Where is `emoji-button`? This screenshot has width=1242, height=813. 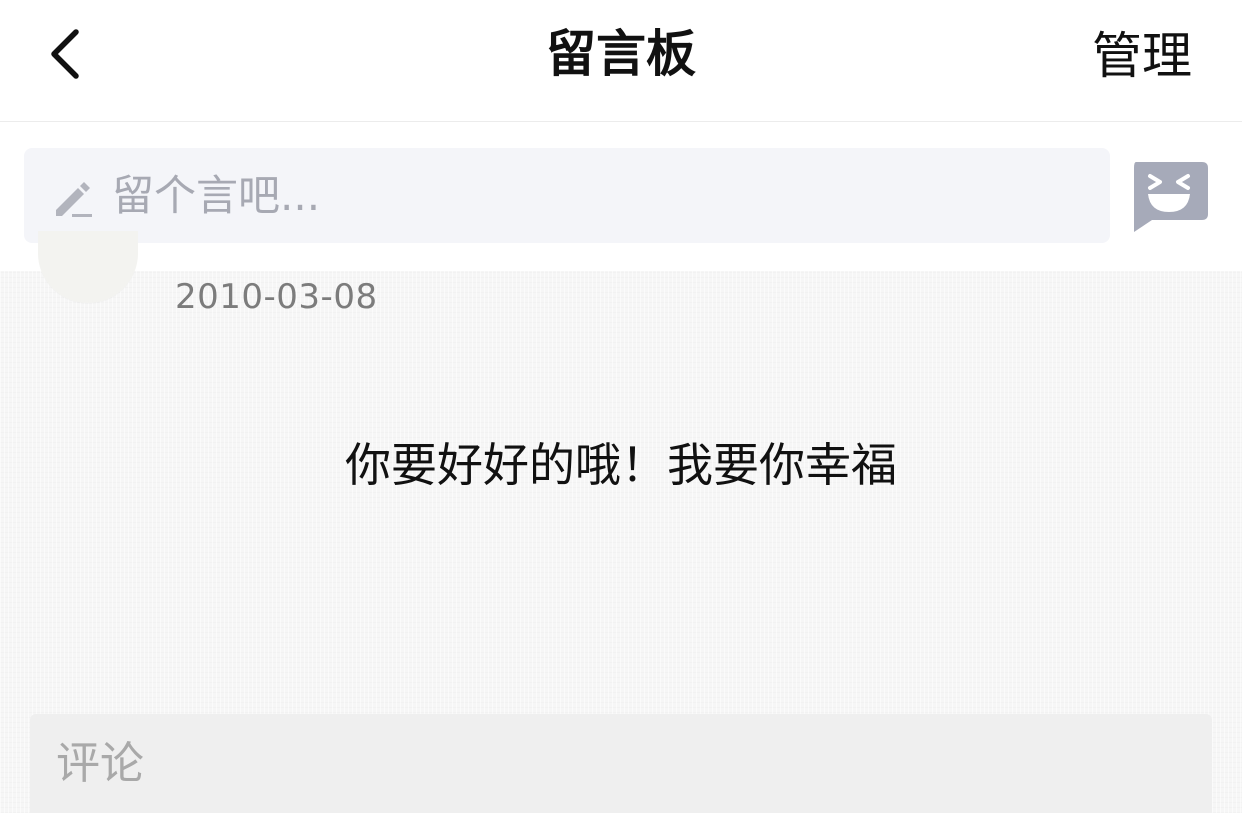
emoji-button is located at coordinates (1169, 196).